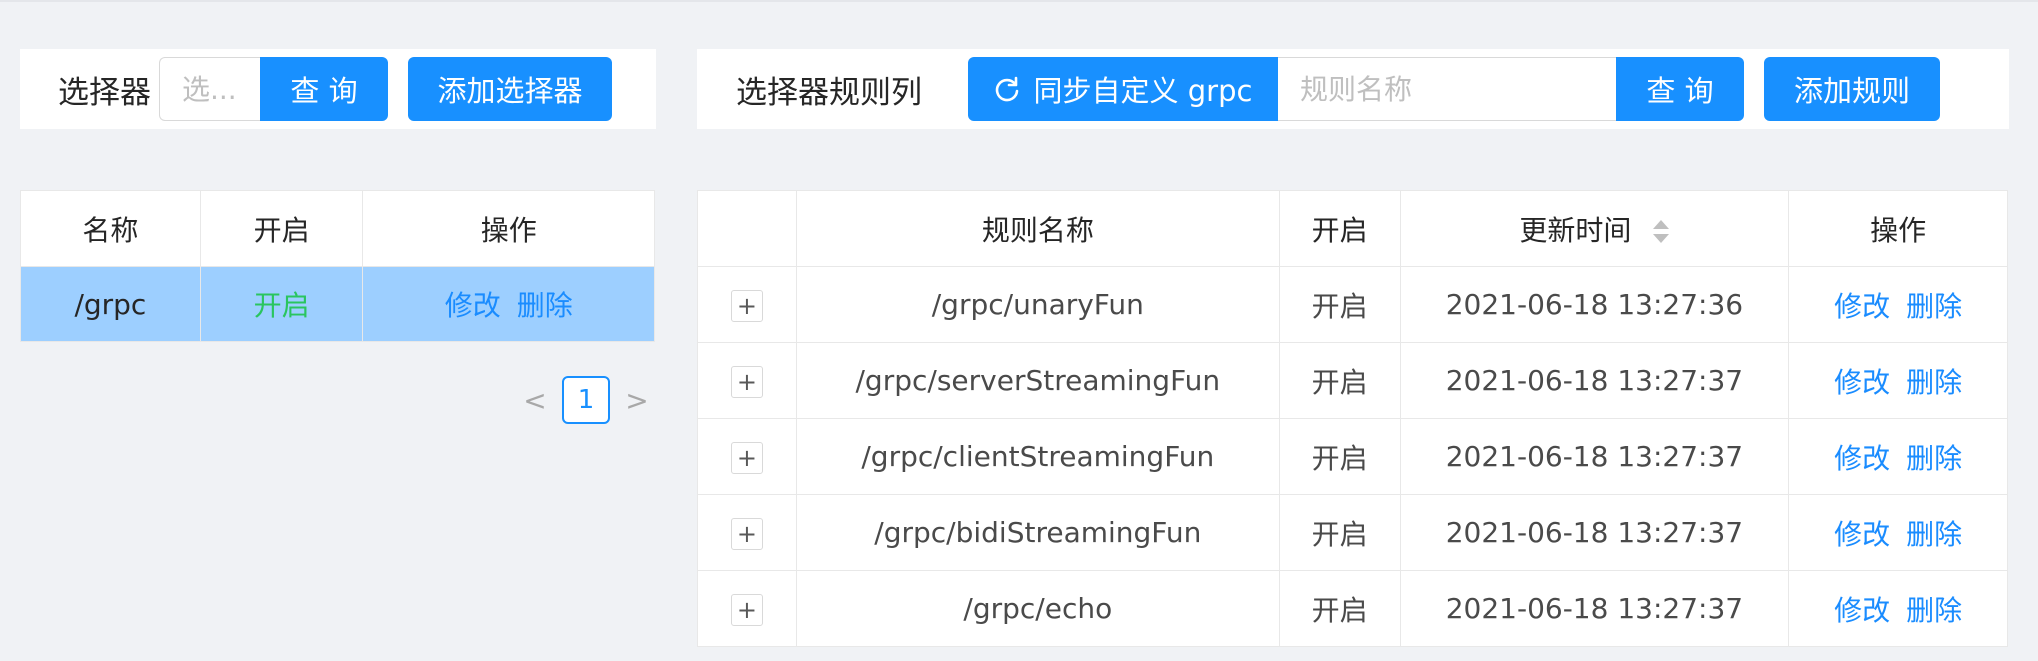 The image size is (2038, 661). Describe the element at coordinates (1595, 304) in the screenshot. I see `rule-updated: 2021-06-18 13:27:36` at that location.